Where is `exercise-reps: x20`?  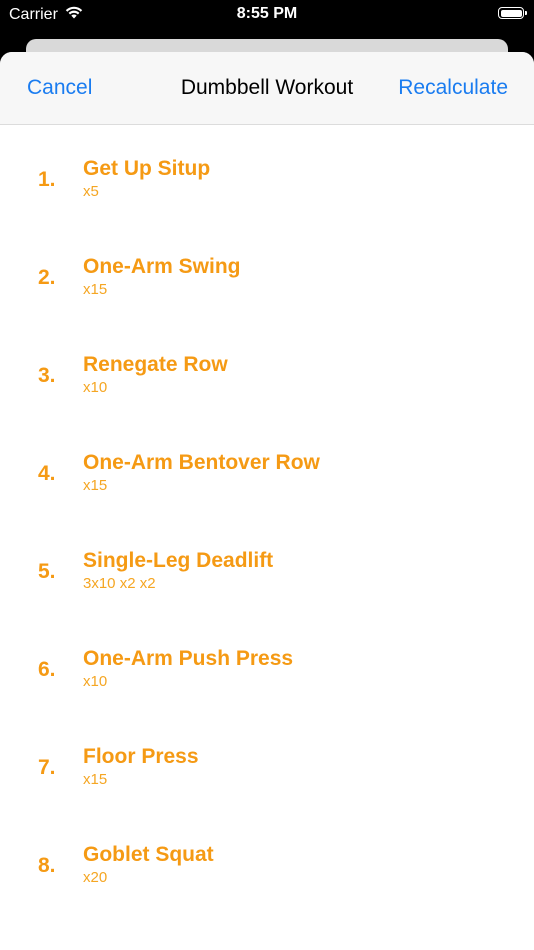
exercise-reps: x20 is located at coordinates (95, 877).